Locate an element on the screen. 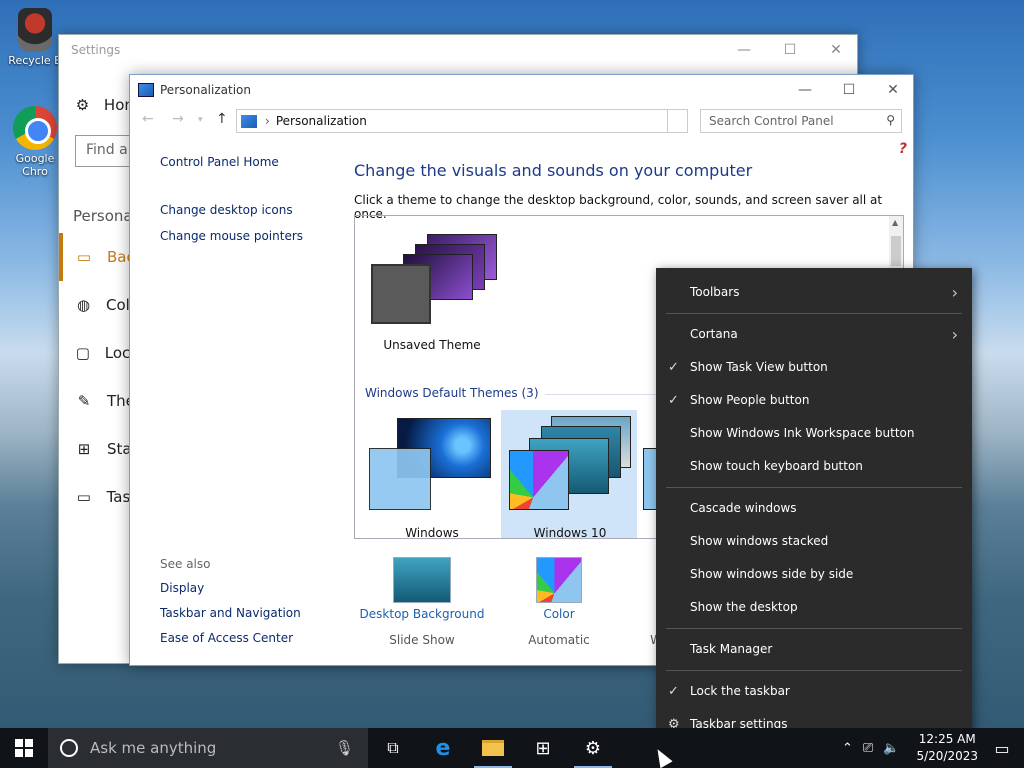 This screenshot has height=768, width=1024. store-taskbar-button: ⊞ is located at coordinates (543, 748).